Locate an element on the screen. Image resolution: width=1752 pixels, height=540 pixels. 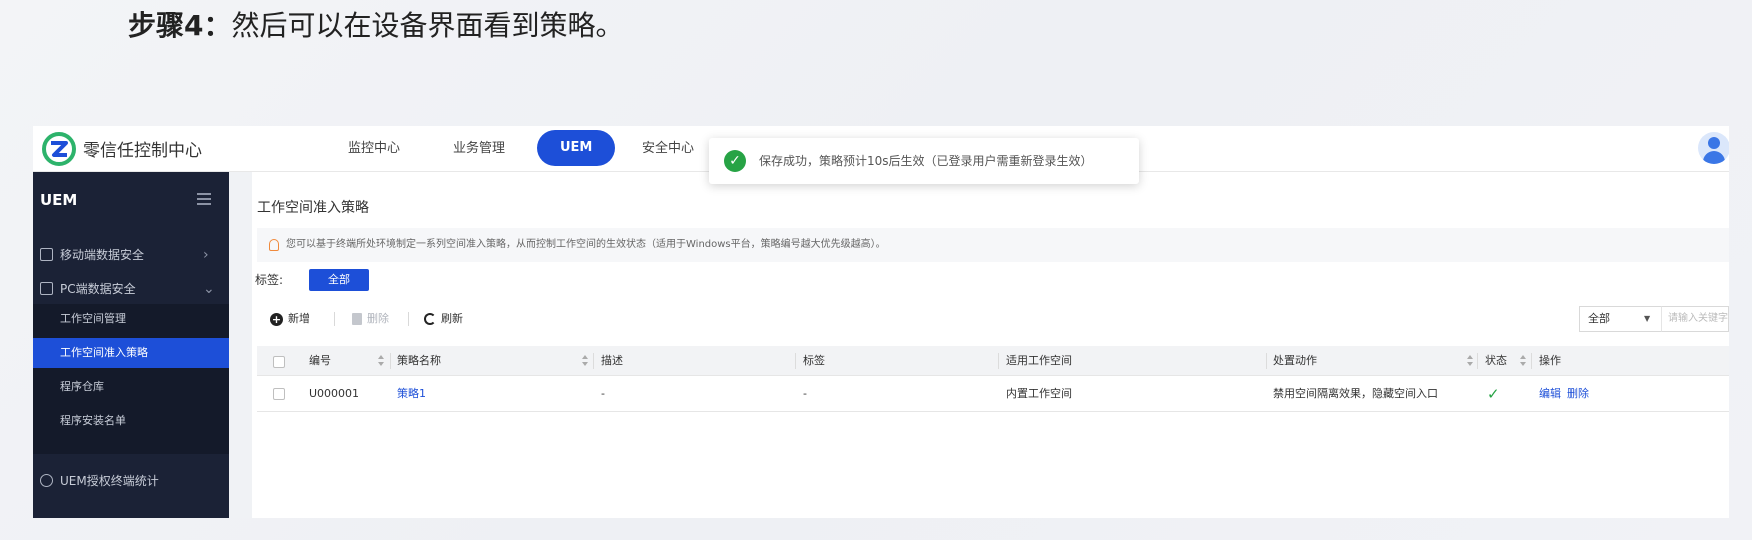
cell-workspace: 内置工作空间 is located at coordinates (1039, 393).